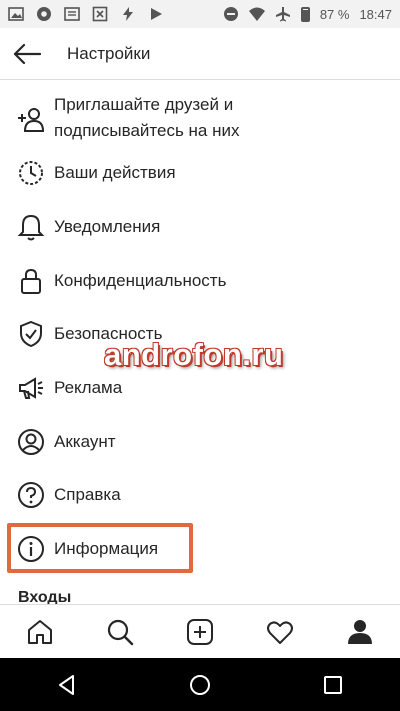 This screenshot has height=711, width=400. Describe the element at coordinates (200, 54) in the screenshot. I see `app-header: Настройки` at that location.